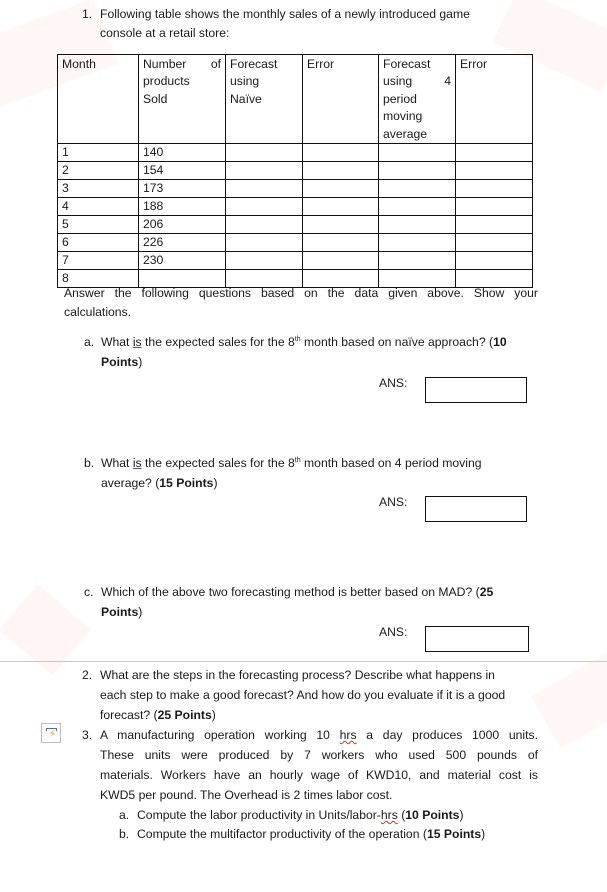 This screenshot has height=892, width=607. What do you see at coordinates (321, 64) in the screenshot?
I see `header-text: Error` at bounding box center [321, 64].